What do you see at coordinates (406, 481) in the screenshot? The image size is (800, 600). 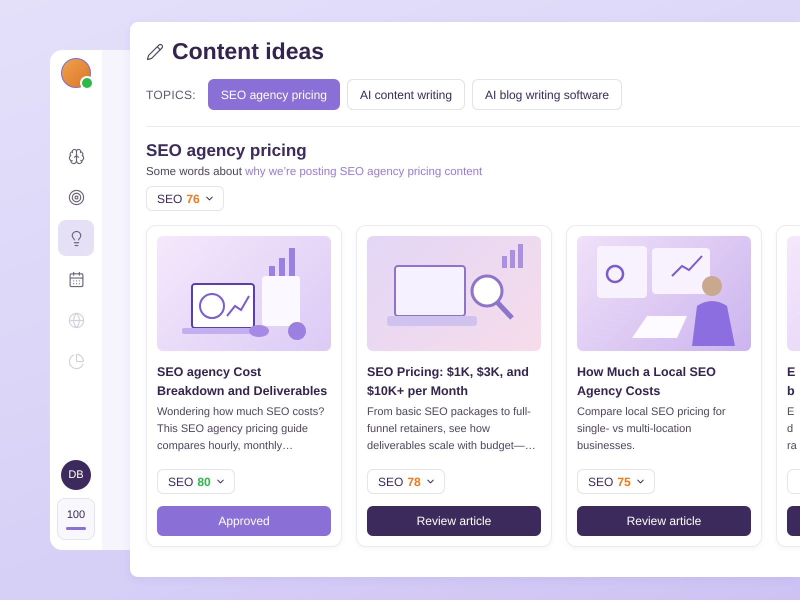 I see `seo-score-dropdown: SEO 78` at bounding box center [406, 481].